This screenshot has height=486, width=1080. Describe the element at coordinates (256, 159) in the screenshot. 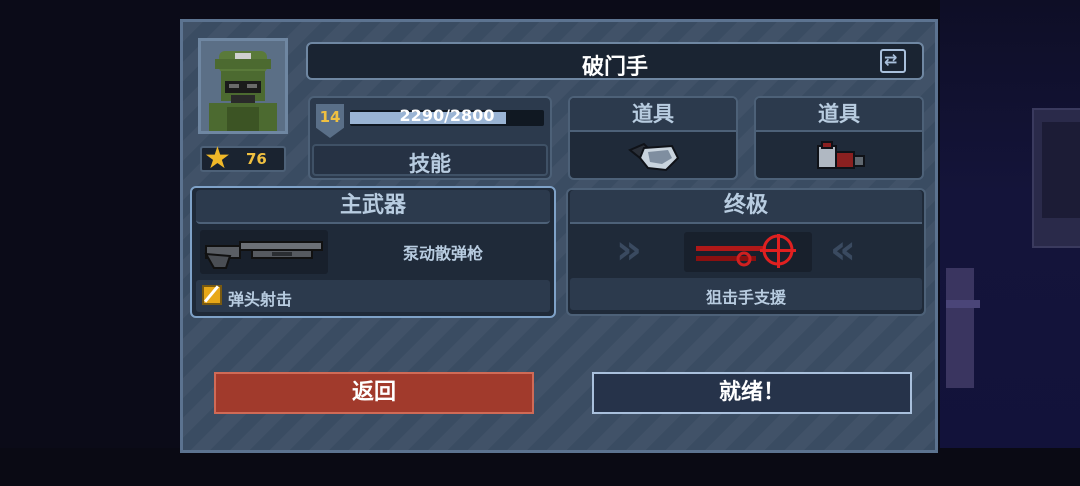

I see `star-count: 76` at that location.